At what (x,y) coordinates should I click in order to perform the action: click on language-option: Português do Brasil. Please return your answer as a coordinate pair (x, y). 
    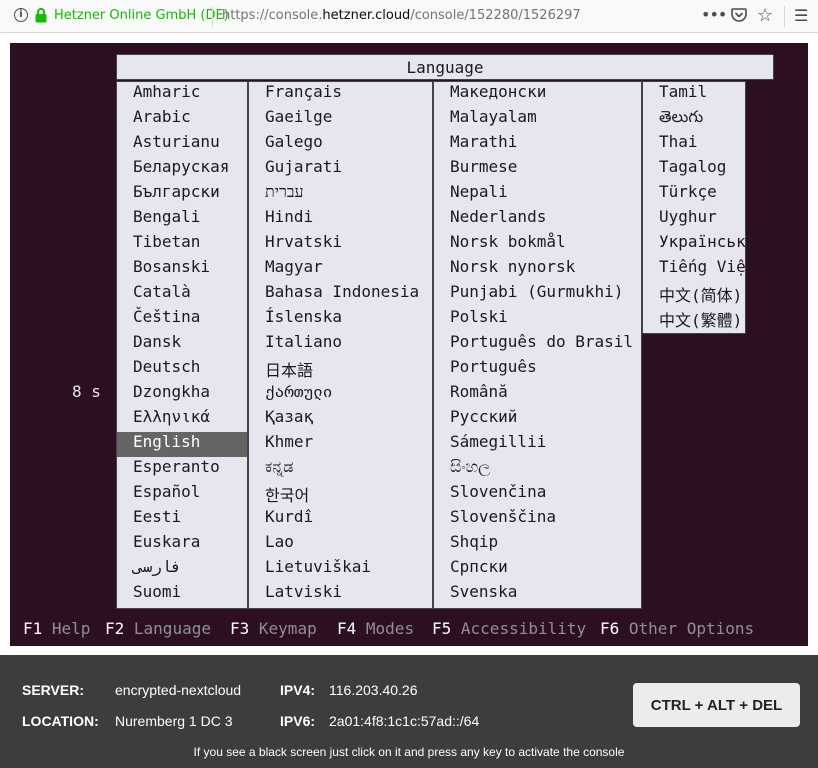
    Looking at the image, I should click on (537, 344).